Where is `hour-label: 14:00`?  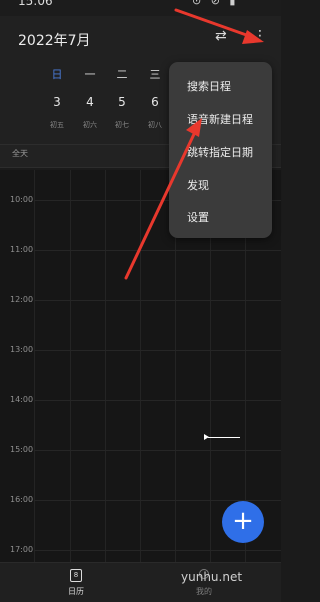
hour-label: 14:00 is located at coordinates (22, 399).